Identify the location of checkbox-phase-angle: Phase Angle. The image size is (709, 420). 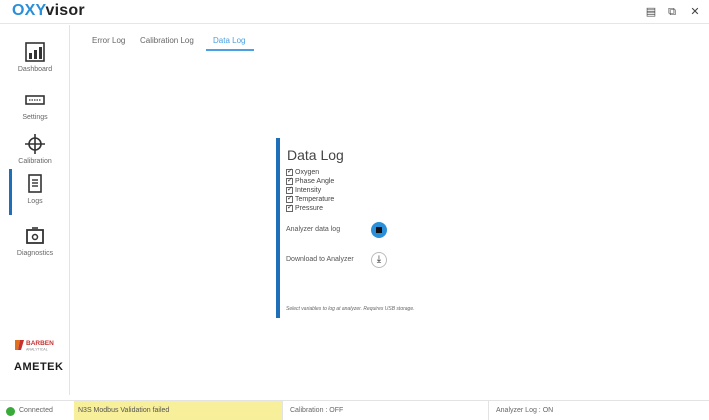
(310, 181).